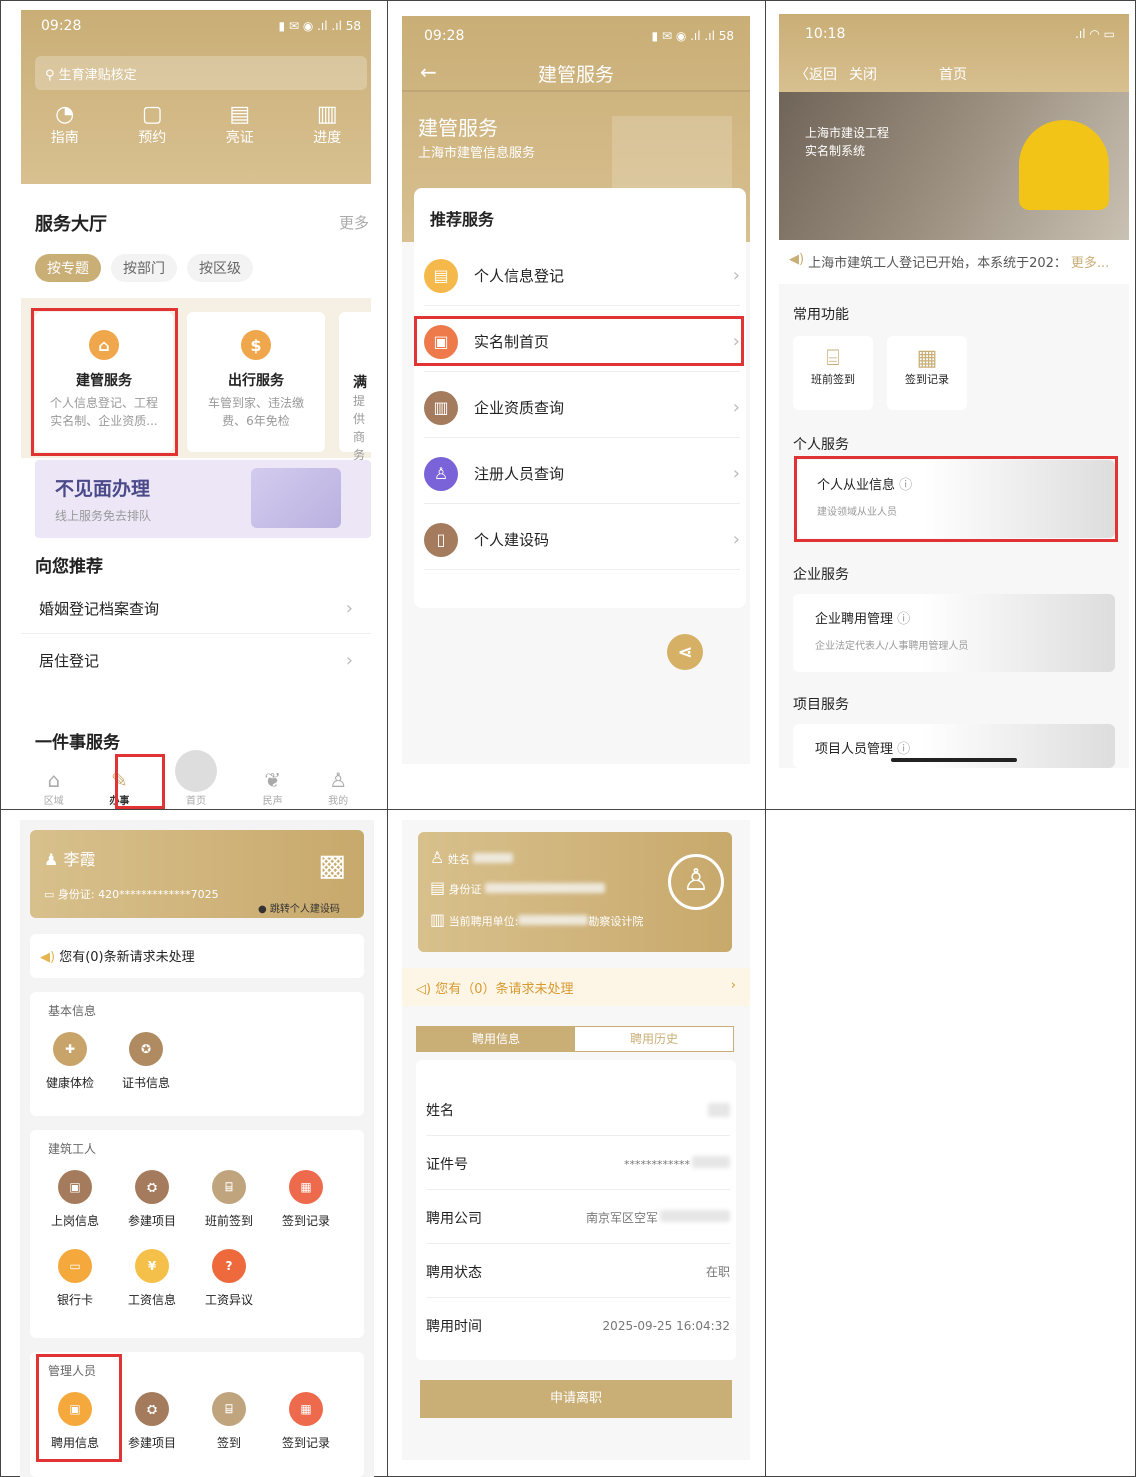 This screenshot has height=1477, width=1136. I want to click on list-item: 居住登记 ›, so click(196, 662).